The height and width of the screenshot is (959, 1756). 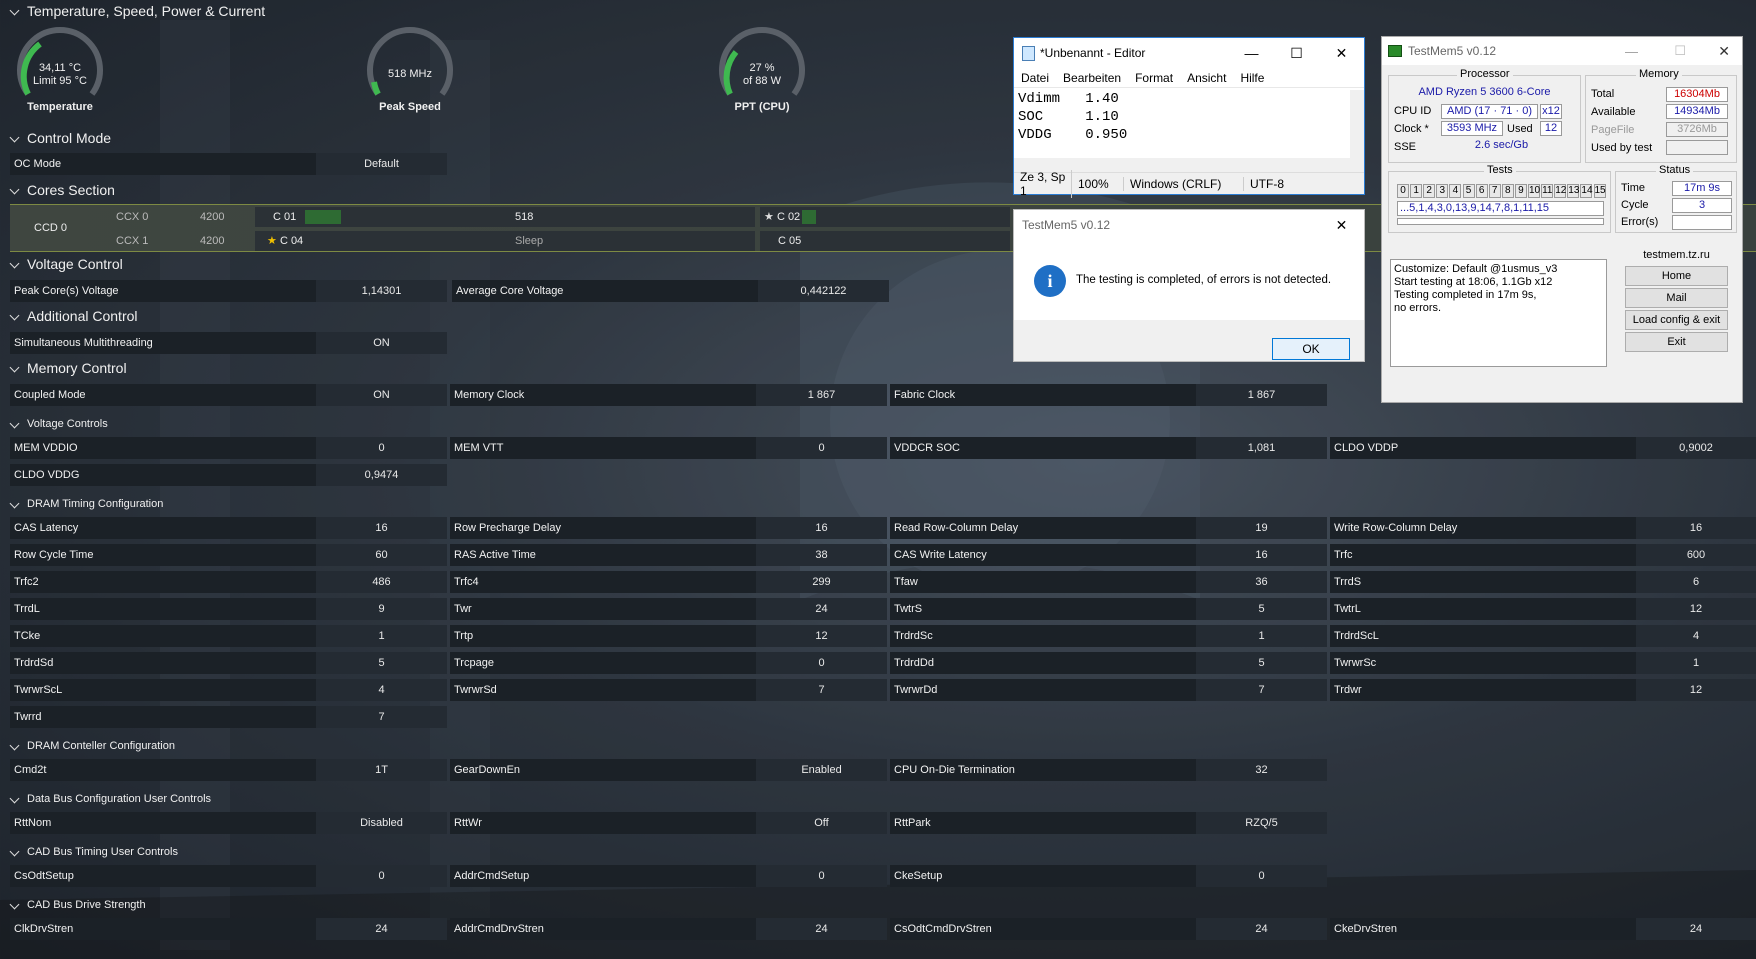 What do you see at coordinates (1108, 555) in the screenshot?
I see `timing-row-cas-write-latency: CAS Write Latency 16` at bounding box center [1108, 555].